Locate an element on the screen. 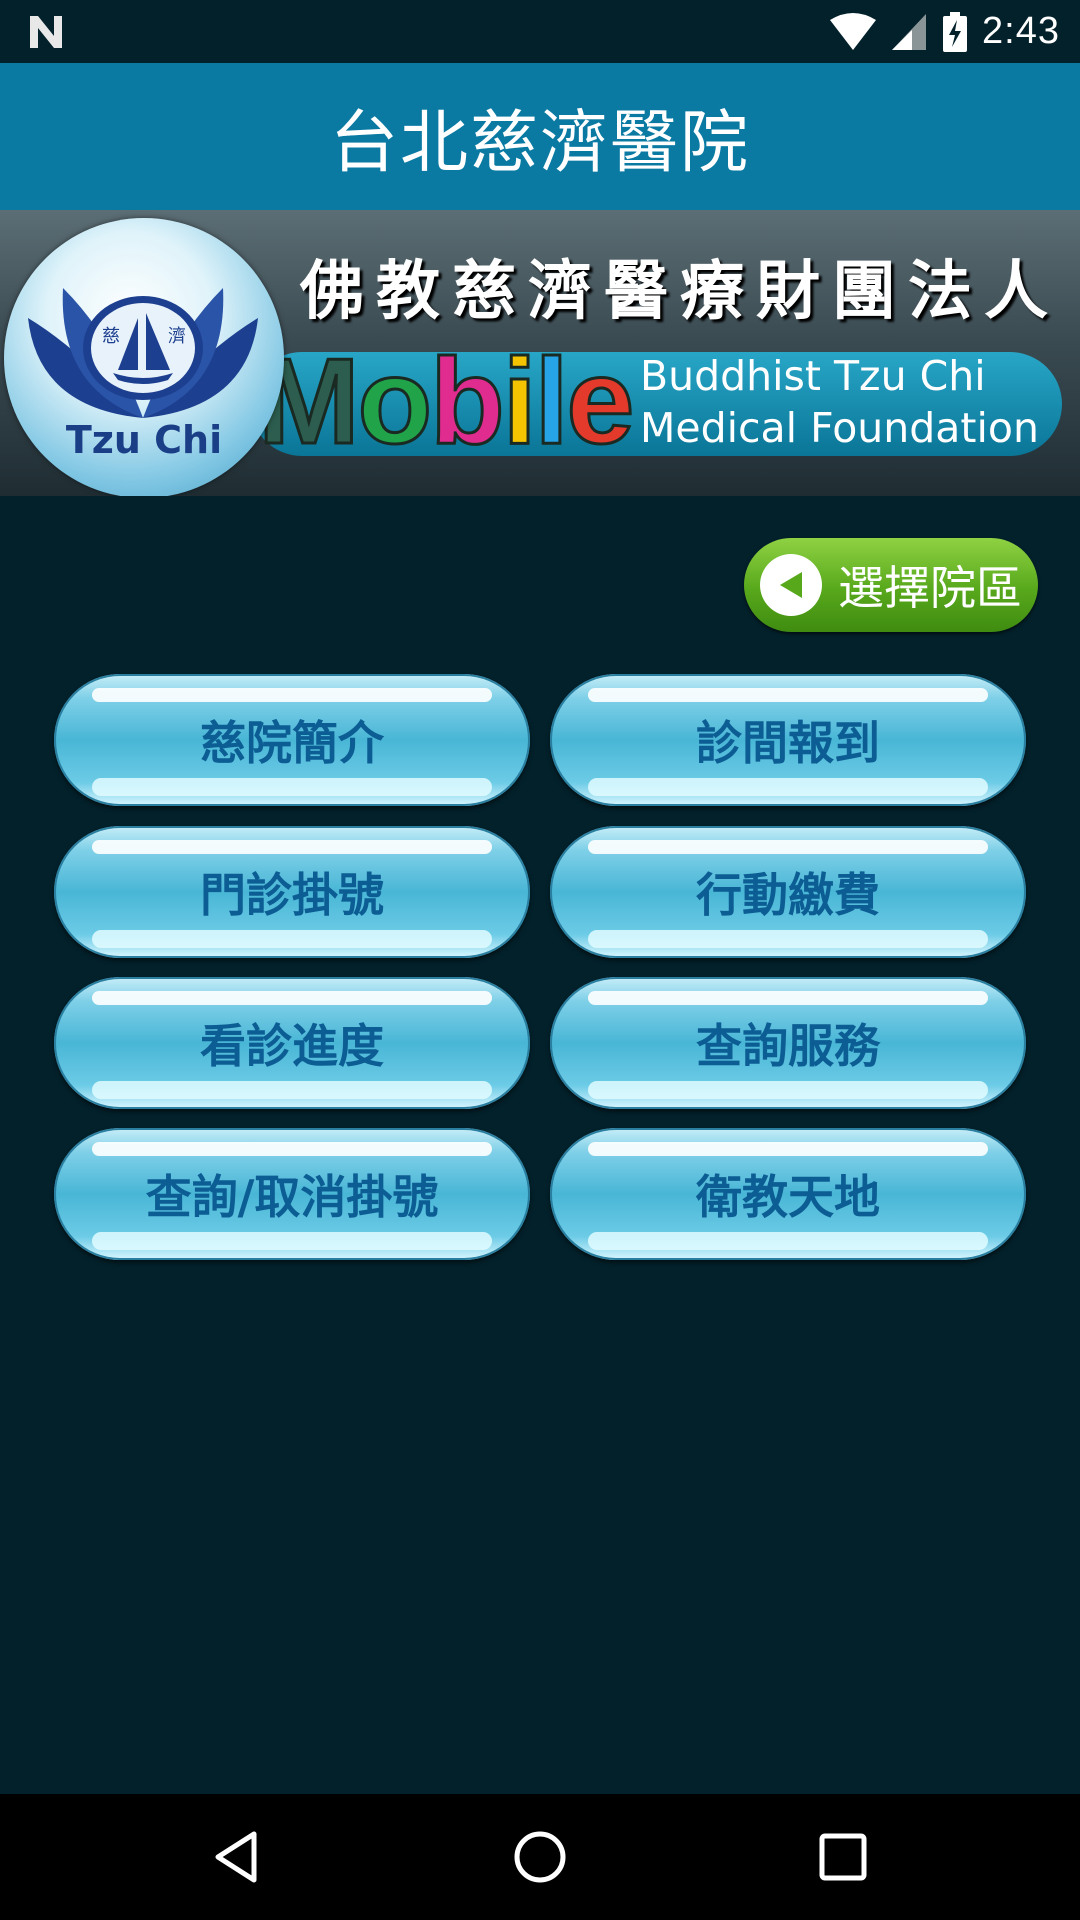 Image resolution: width=1080 pixels, height=1920 pixels. mobile-payment-button: 行動繳費 is located at coordinates (788, 892).